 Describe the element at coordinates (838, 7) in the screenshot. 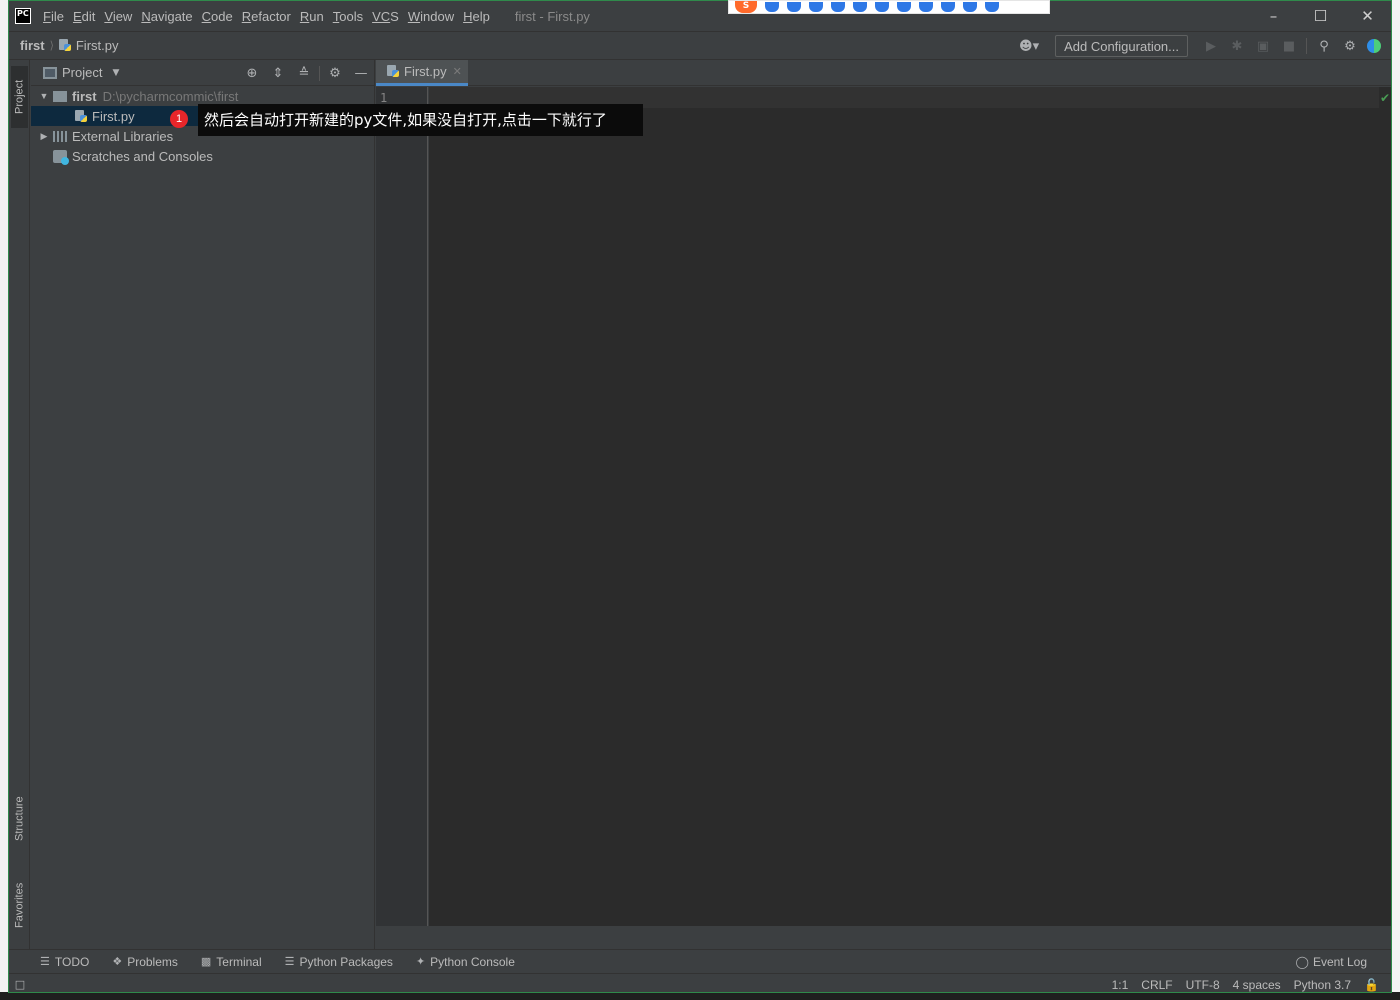

I see `ime-voice-icon` at that location.